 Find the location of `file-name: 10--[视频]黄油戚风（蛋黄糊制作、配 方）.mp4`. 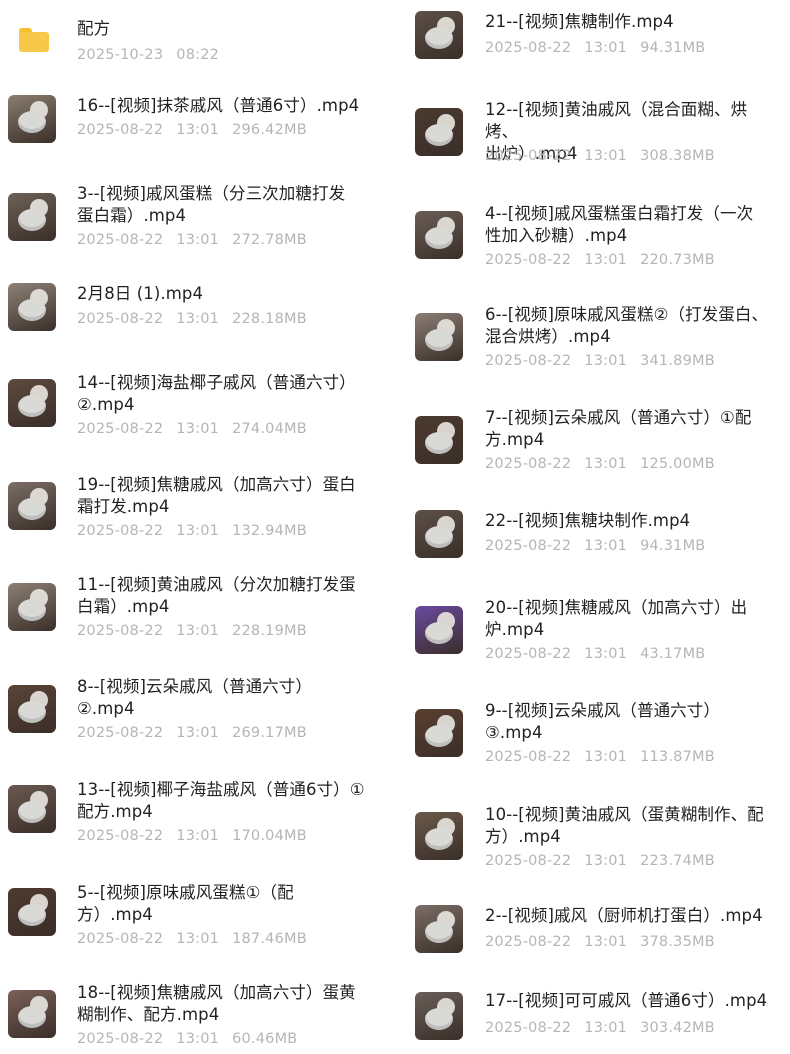

file-name: 10--[视频]黄油戚风（蛋黄糊制作、配 方）.mp4 is located at coordinates (624, 825).